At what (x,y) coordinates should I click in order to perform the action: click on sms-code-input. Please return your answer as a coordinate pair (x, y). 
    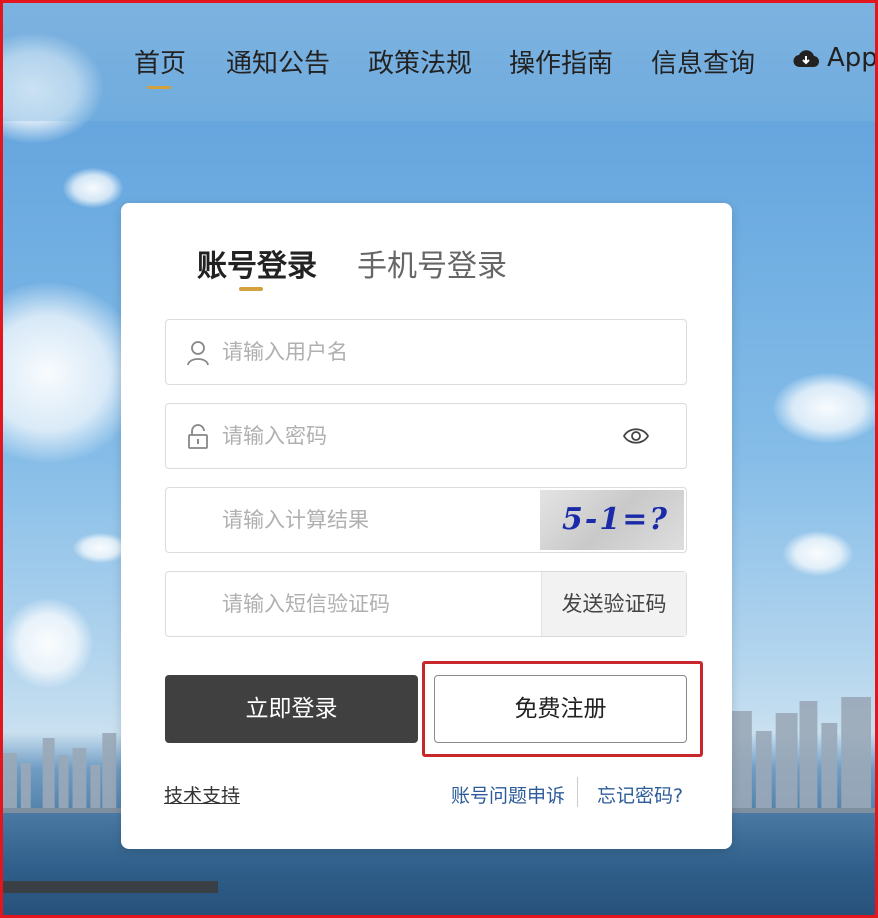
    Looking at the image, I should click on (387, 604).